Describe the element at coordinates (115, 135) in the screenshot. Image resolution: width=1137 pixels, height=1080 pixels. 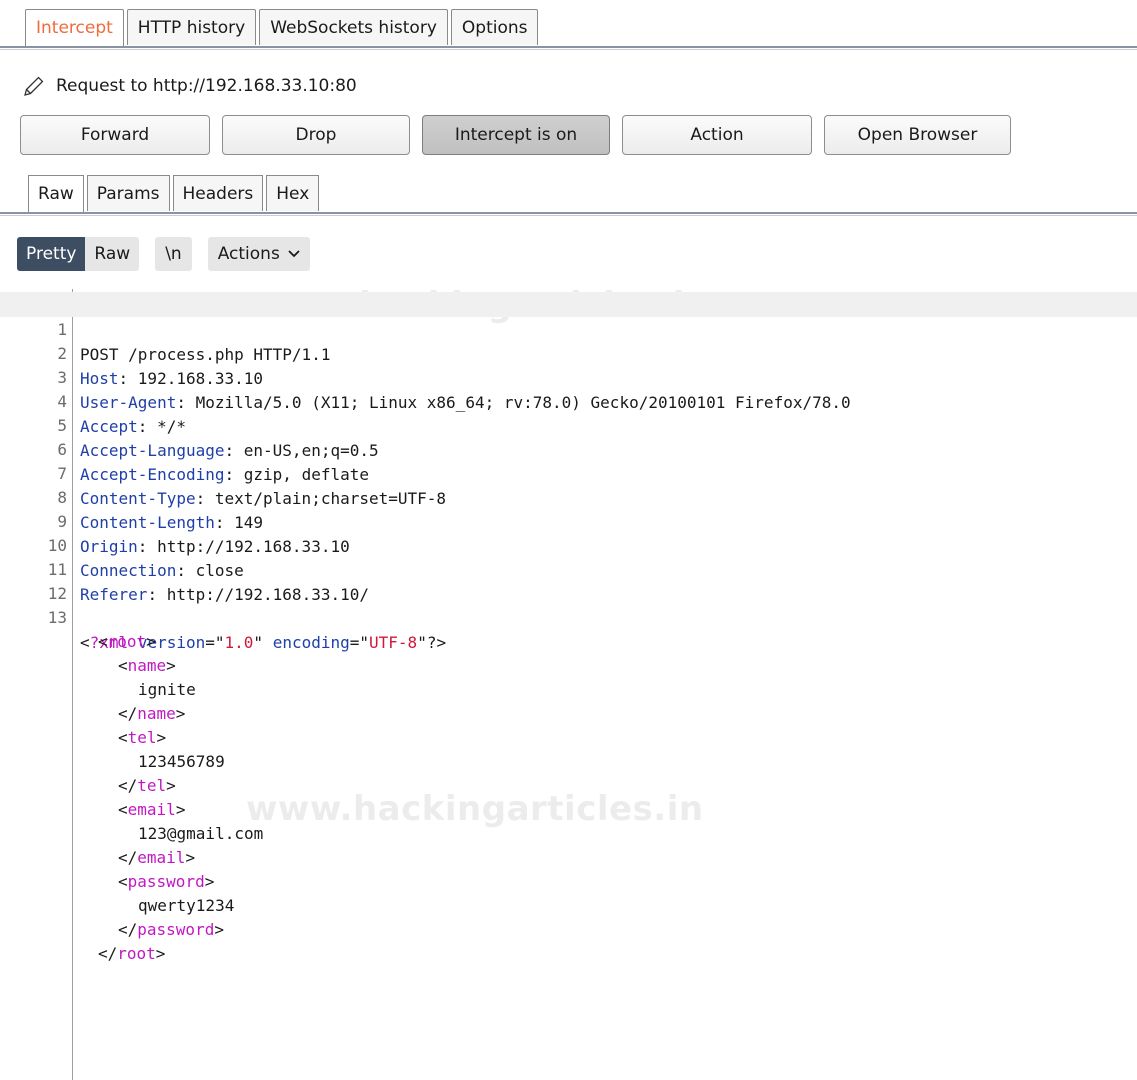
I see `forward-button: Forward` at that location.